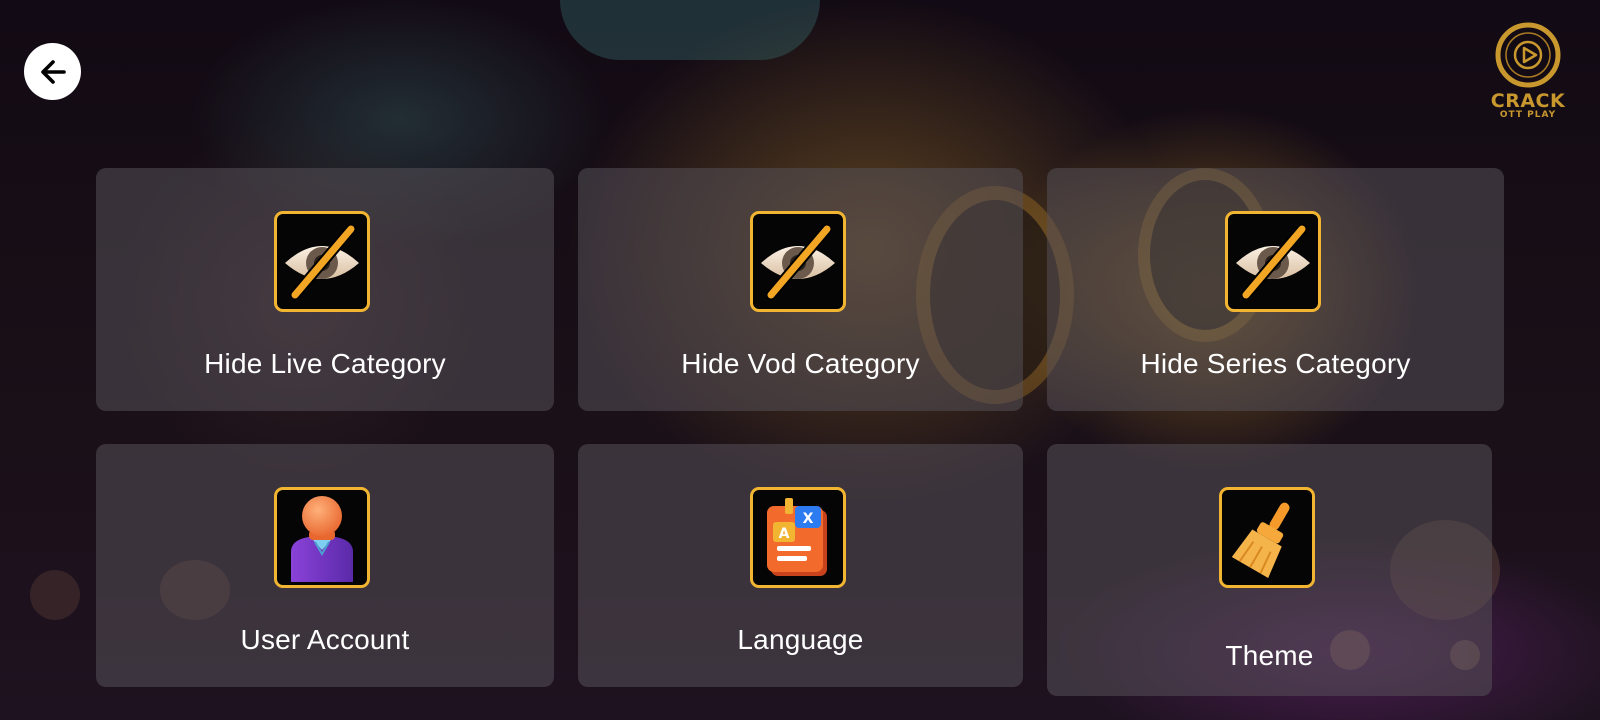 This screenshot has width=1600, height=720. What do you see at coordinates (784, 534) in the screenshot?
I see `svg-text: A` at bounding box center [784, 534].